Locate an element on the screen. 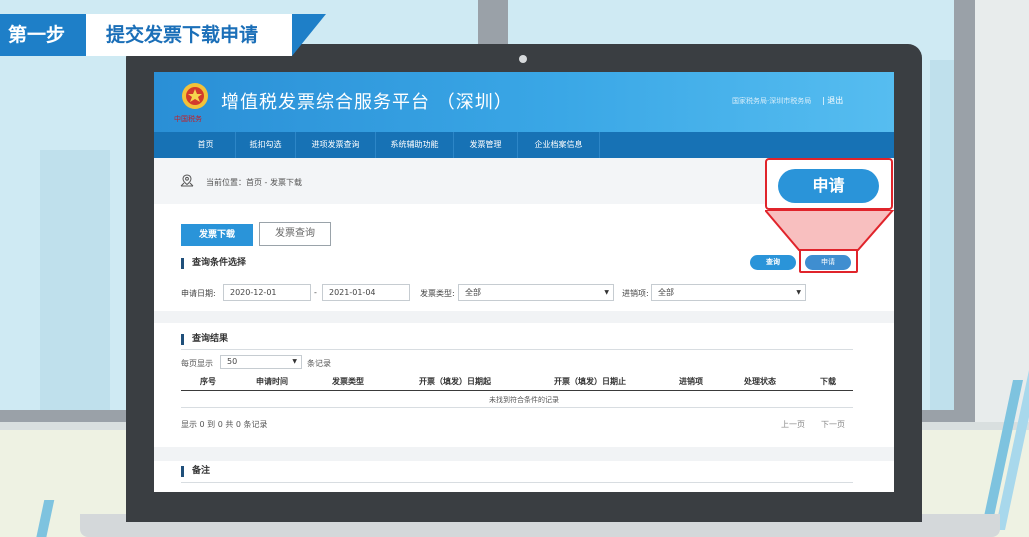  nav-item-home: 首页 is located at coordinates (206, 145).